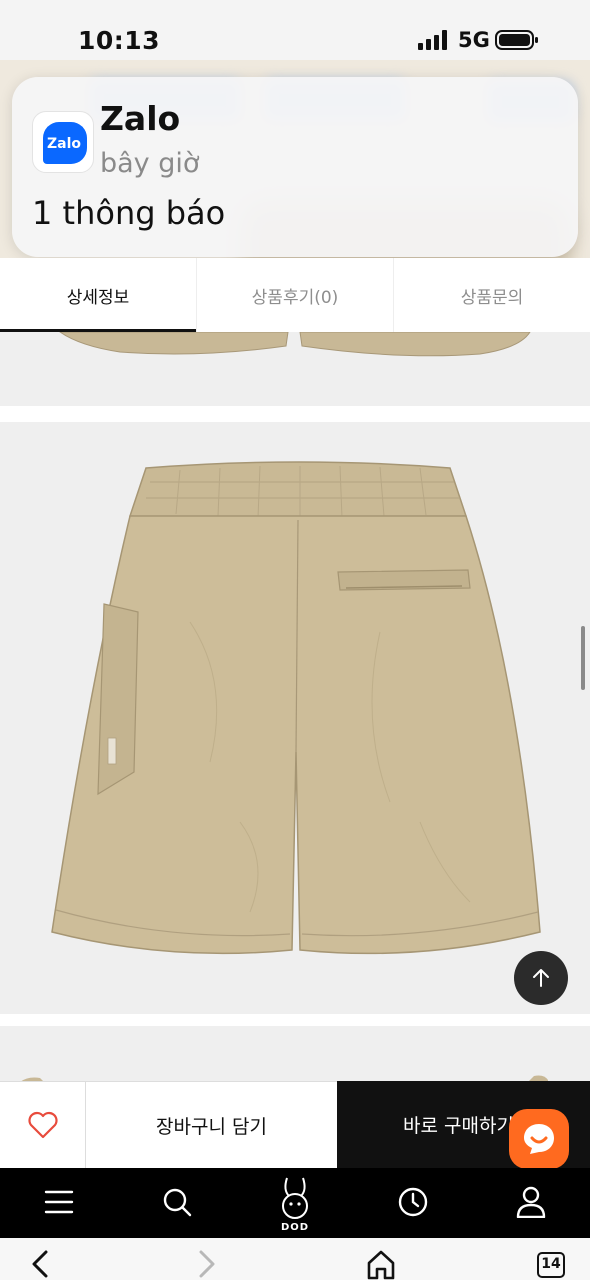 This screenshot has height=1280, width=590. I want to click on history-button, so click(413, 1202).